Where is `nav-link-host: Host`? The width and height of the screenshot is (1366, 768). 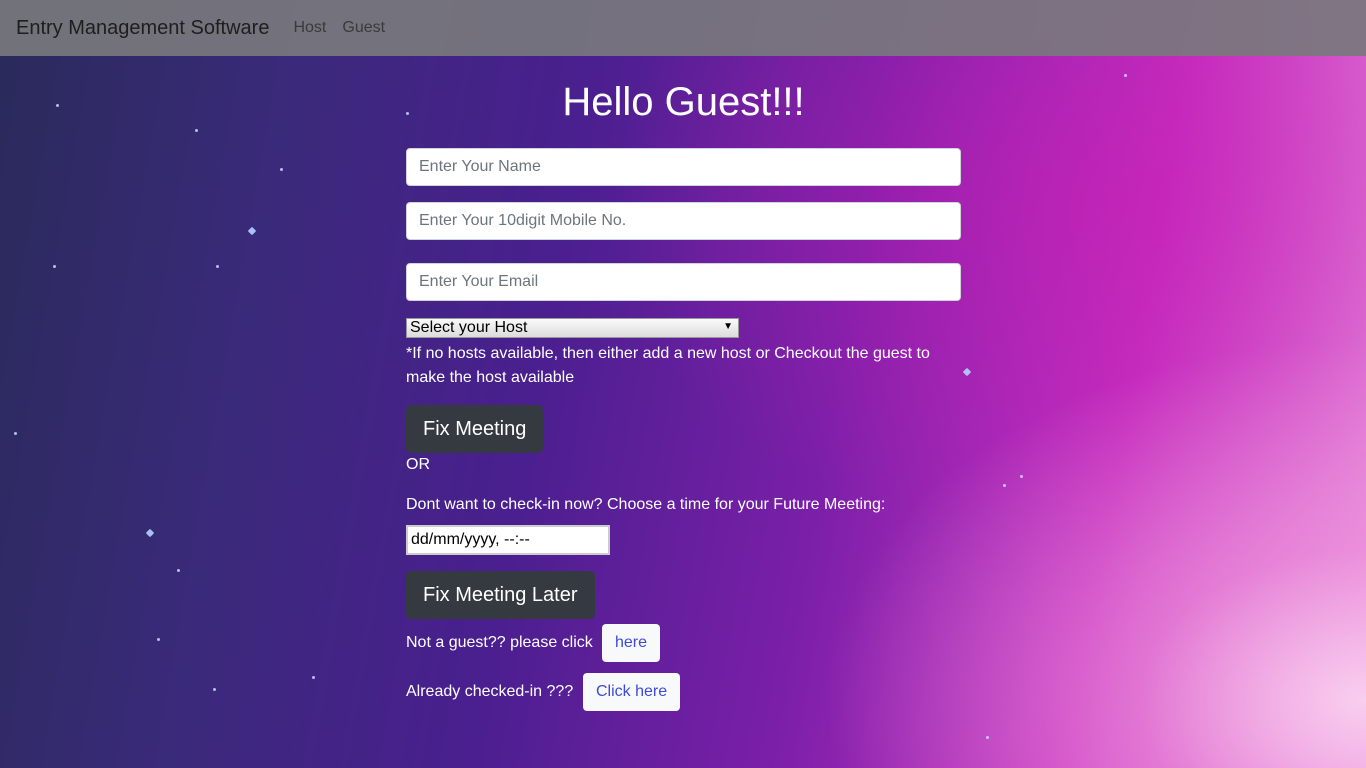
nav-link-host: Host is located at coordinates (309, 28).